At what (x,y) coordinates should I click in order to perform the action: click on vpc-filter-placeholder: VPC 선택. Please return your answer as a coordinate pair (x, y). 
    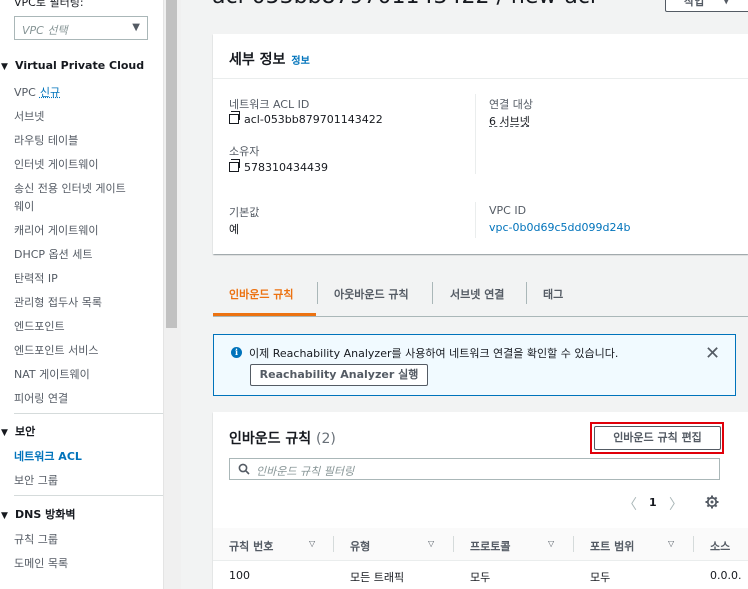
    Looking at the image, I should click on (45, 30).